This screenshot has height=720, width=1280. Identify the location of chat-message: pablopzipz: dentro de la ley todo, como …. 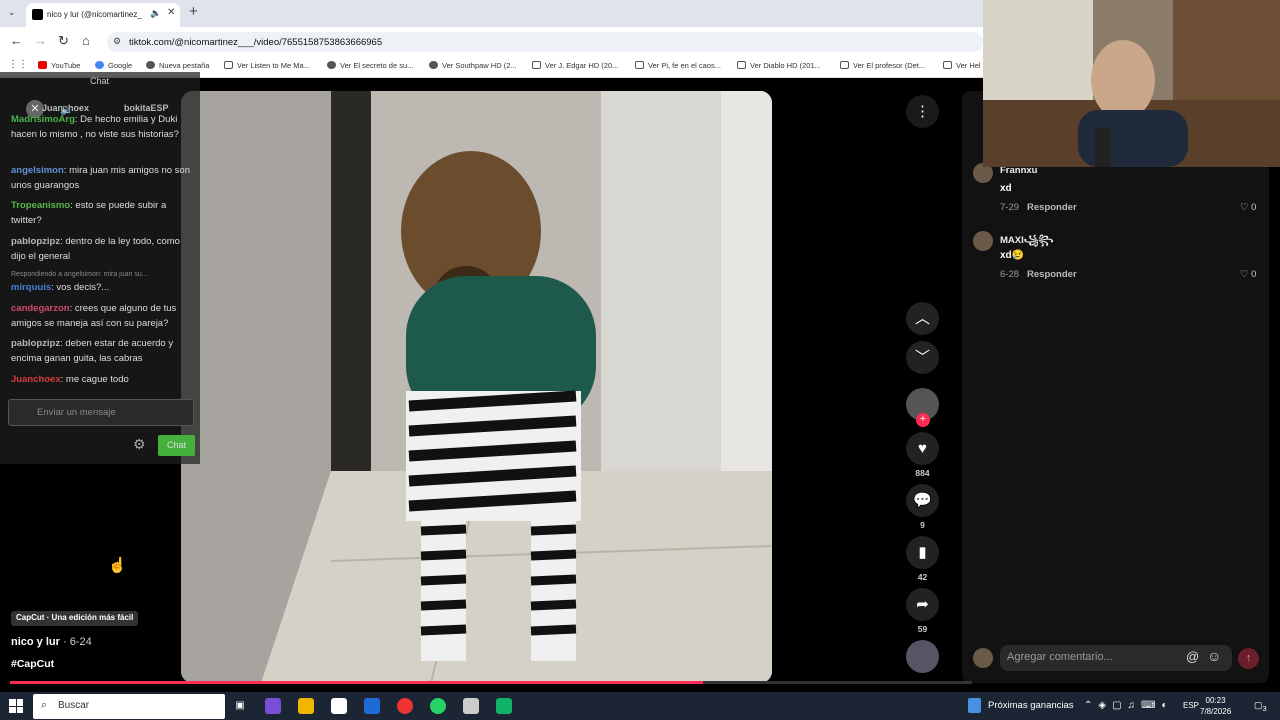
(95, 249).